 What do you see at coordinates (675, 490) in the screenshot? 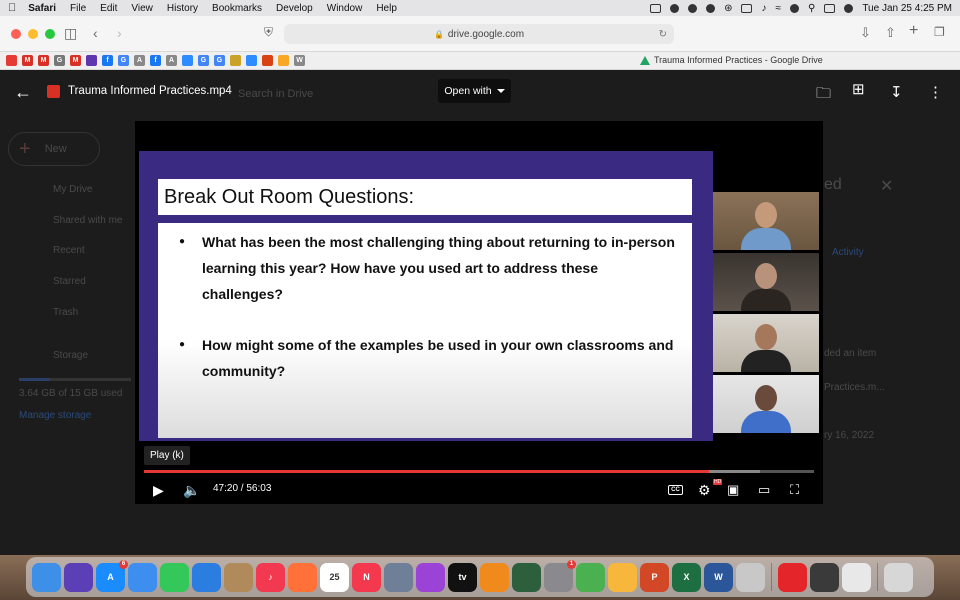
I see `captions-icon: CC` at bounding box center [675, 490].